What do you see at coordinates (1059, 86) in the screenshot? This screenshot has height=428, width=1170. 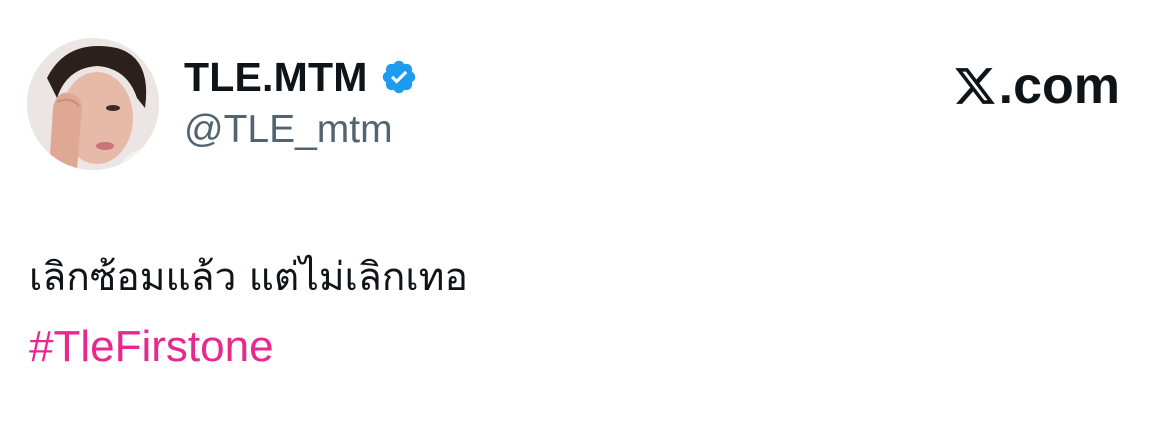 I see `brand-label: .com` at bounding box center [1059, 86].